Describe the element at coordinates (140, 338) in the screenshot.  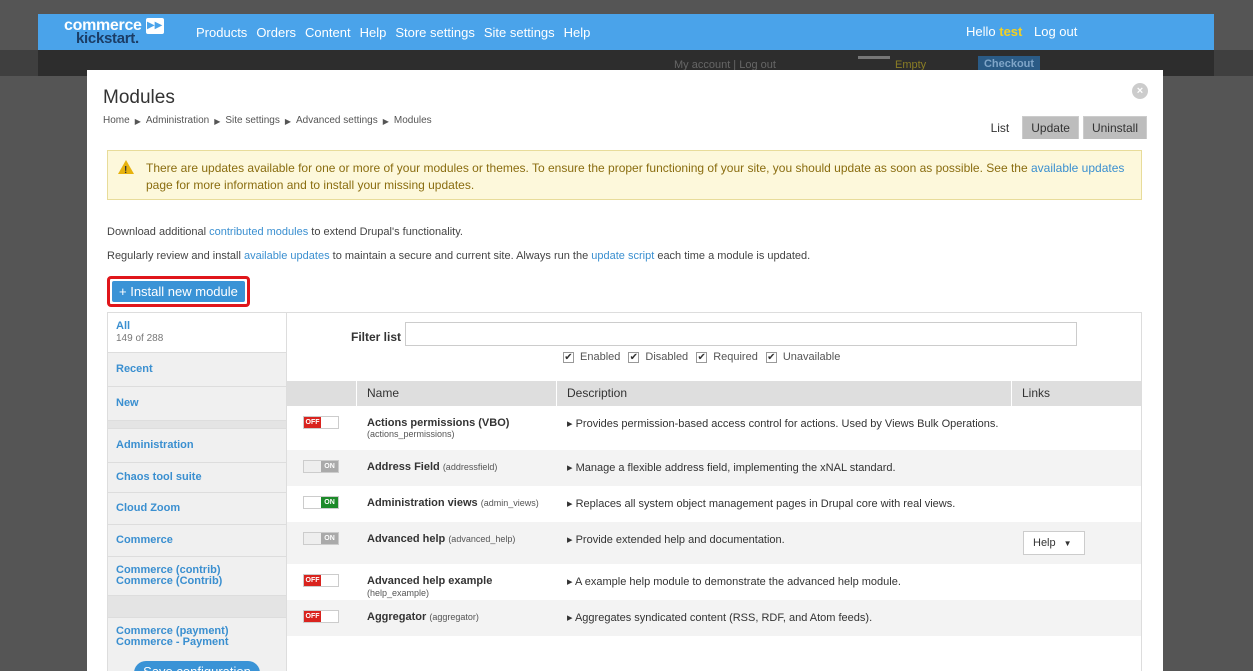
I see `sidebar-all-count: 149 of 288` at that location.